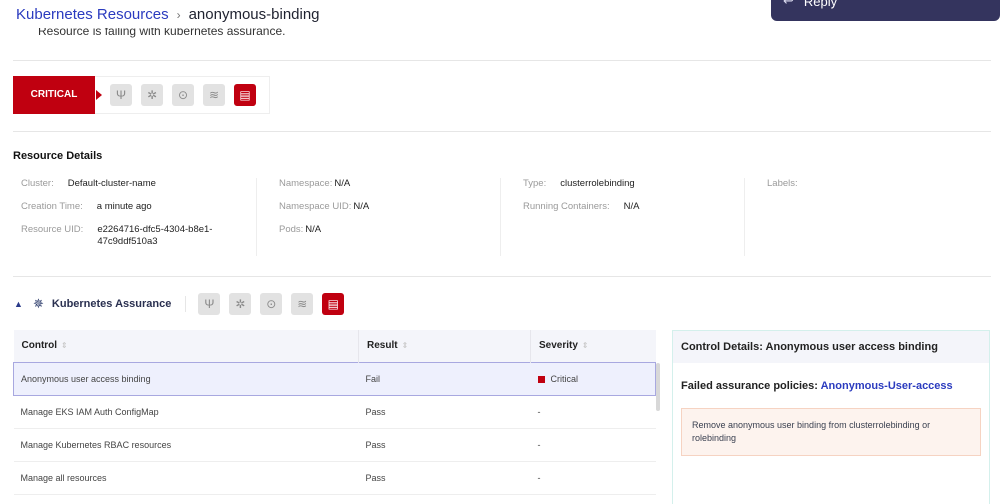 This screenshot has height=504, width=1000. What do you see at coordinates (111, 304) in the screenshot?
I see `kubernetes-assurance-title: Kubernetes Assurance` at bounding box center [111, 304].